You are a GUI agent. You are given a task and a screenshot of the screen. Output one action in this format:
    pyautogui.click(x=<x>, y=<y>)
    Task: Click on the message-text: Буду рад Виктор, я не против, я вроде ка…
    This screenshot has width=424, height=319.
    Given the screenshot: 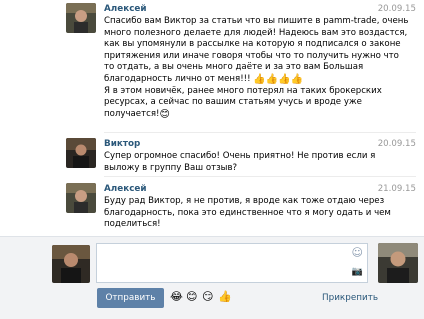 What is the action you would take?
    pyautogui.click(x=260, y=213)
    